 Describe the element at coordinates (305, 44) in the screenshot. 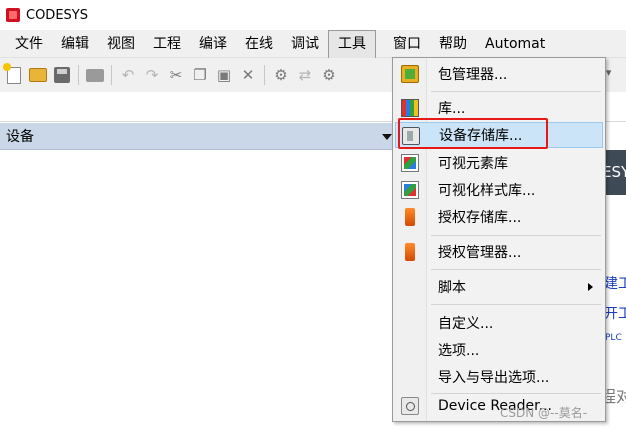

I see `menu-debug: 调试` at that location.